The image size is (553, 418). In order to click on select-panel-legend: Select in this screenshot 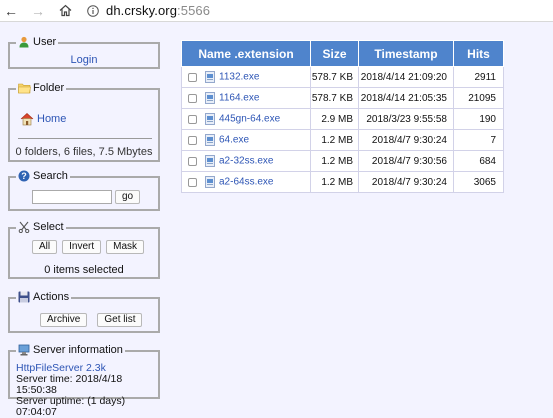, I will do `click(41, 227)`.